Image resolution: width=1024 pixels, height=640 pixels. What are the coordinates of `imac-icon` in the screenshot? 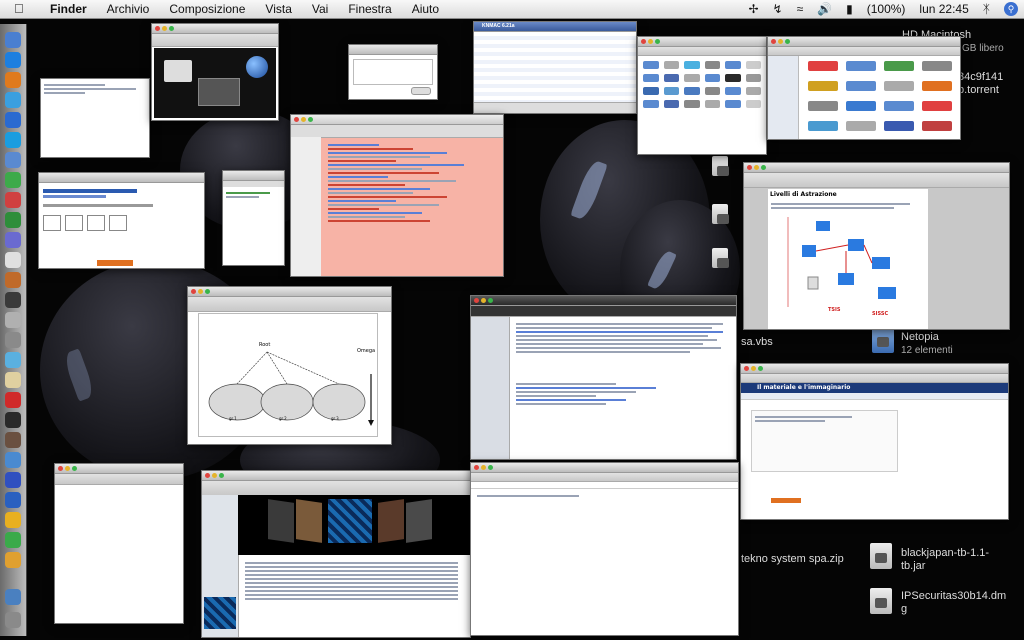 It's located at (178, 71).